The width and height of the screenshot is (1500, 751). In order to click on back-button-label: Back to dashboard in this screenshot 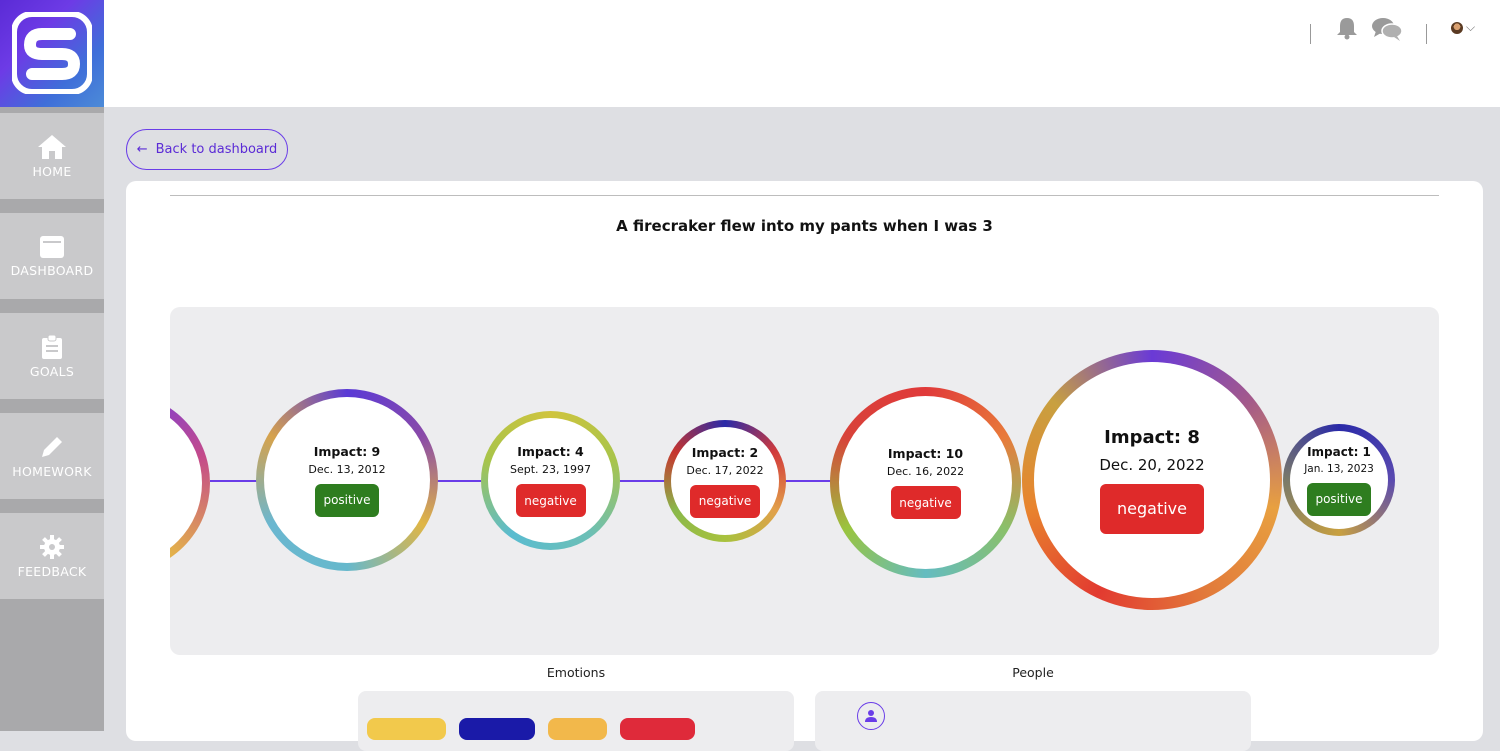, I will do `click(216, 149)`.